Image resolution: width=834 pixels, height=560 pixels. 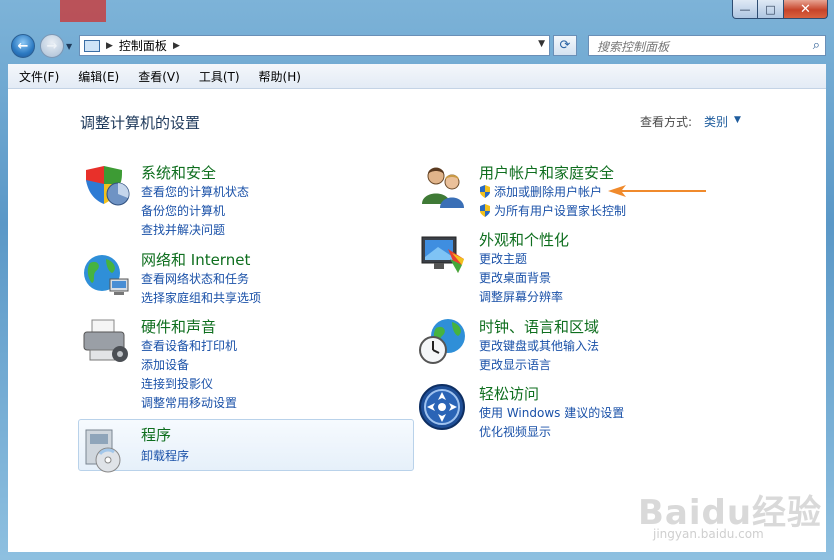 What do you see at coordinates (541, 44) in the screenshot?
I see `address-dropdown-icon: ▼` at bounding box center [541, 44].